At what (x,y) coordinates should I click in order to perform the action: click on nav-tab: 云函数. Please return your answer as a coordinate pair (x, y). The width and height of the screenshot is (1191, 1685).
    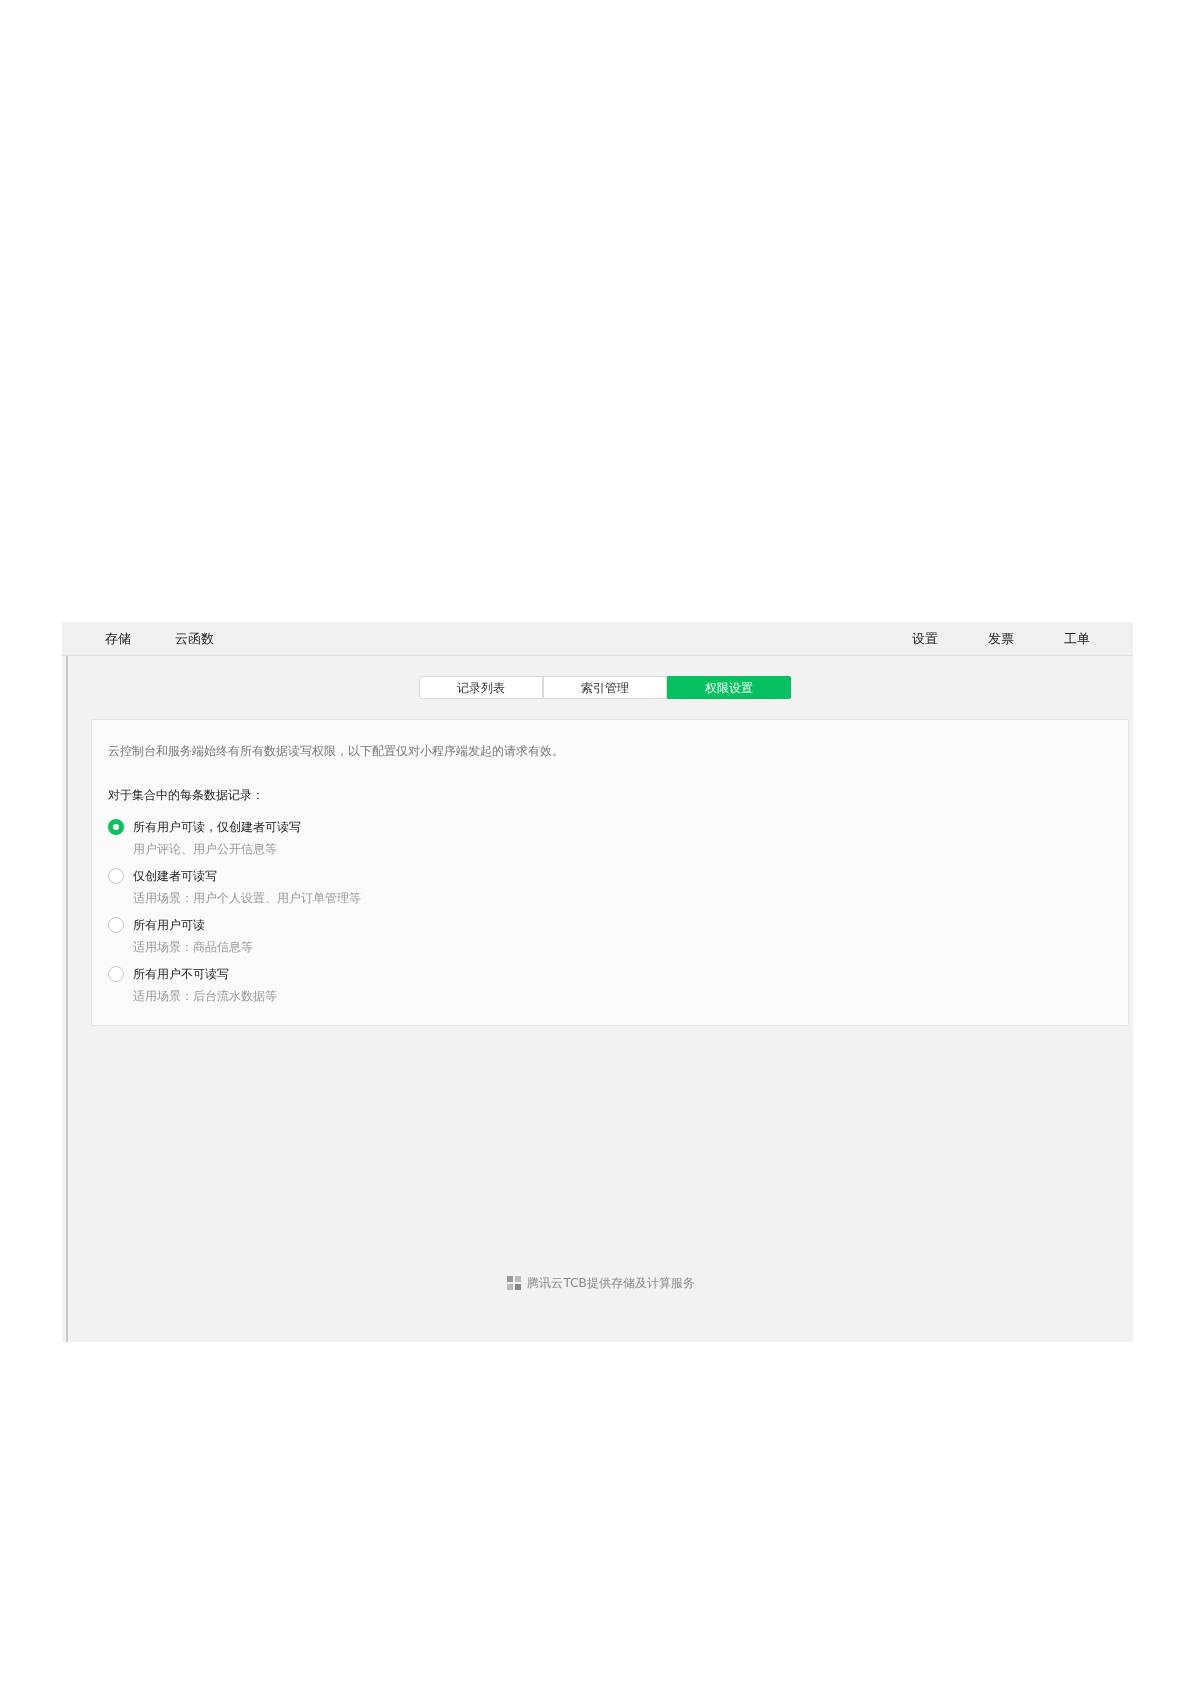
    Looking at the image, I should click on (194, 638).